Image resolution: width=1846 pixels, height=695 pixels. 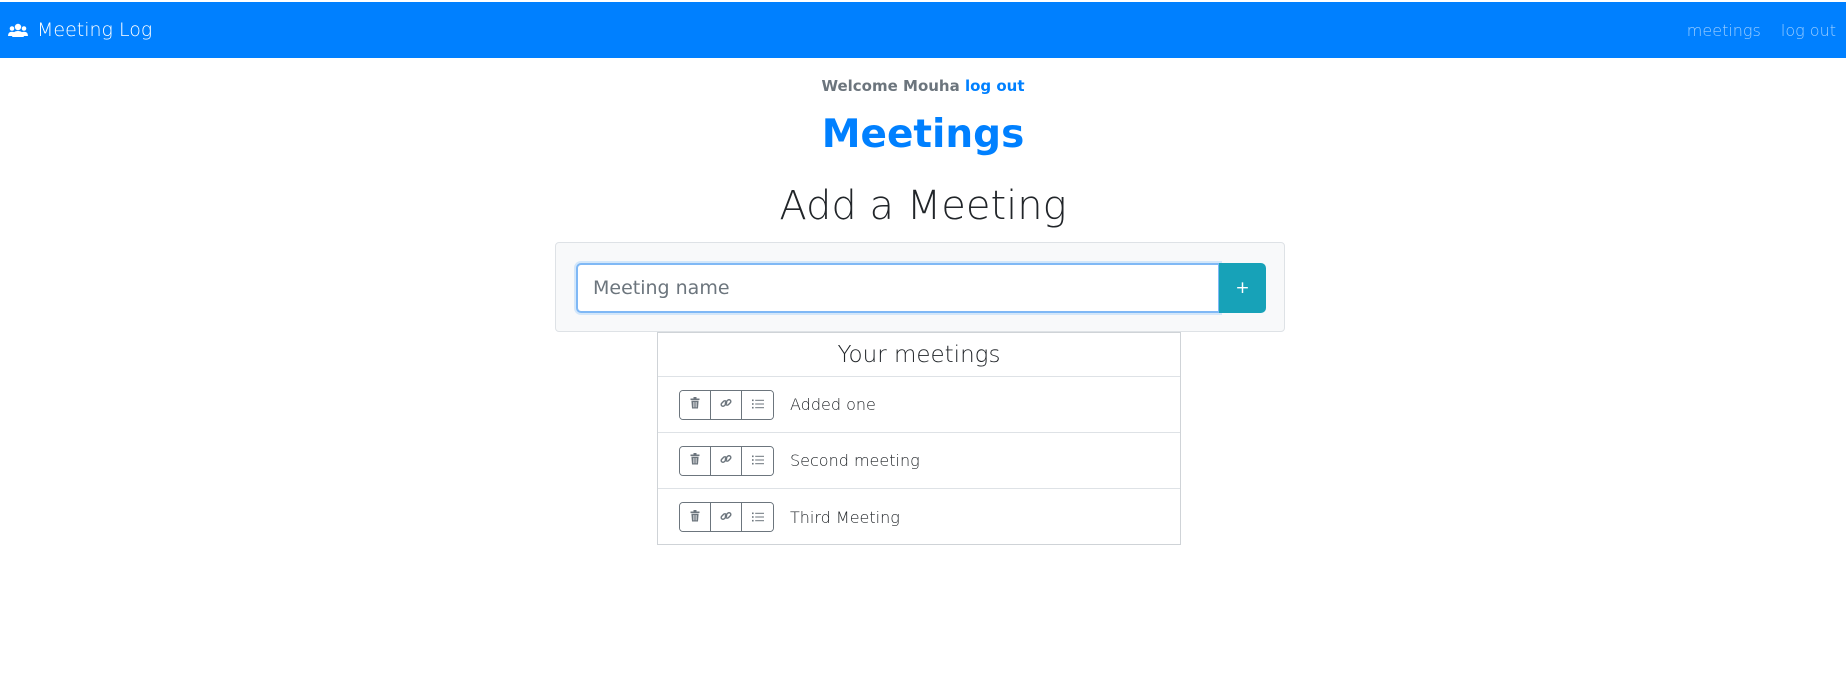 I want to click on meeting-name: Second meeting, so click(x=855, y=460).